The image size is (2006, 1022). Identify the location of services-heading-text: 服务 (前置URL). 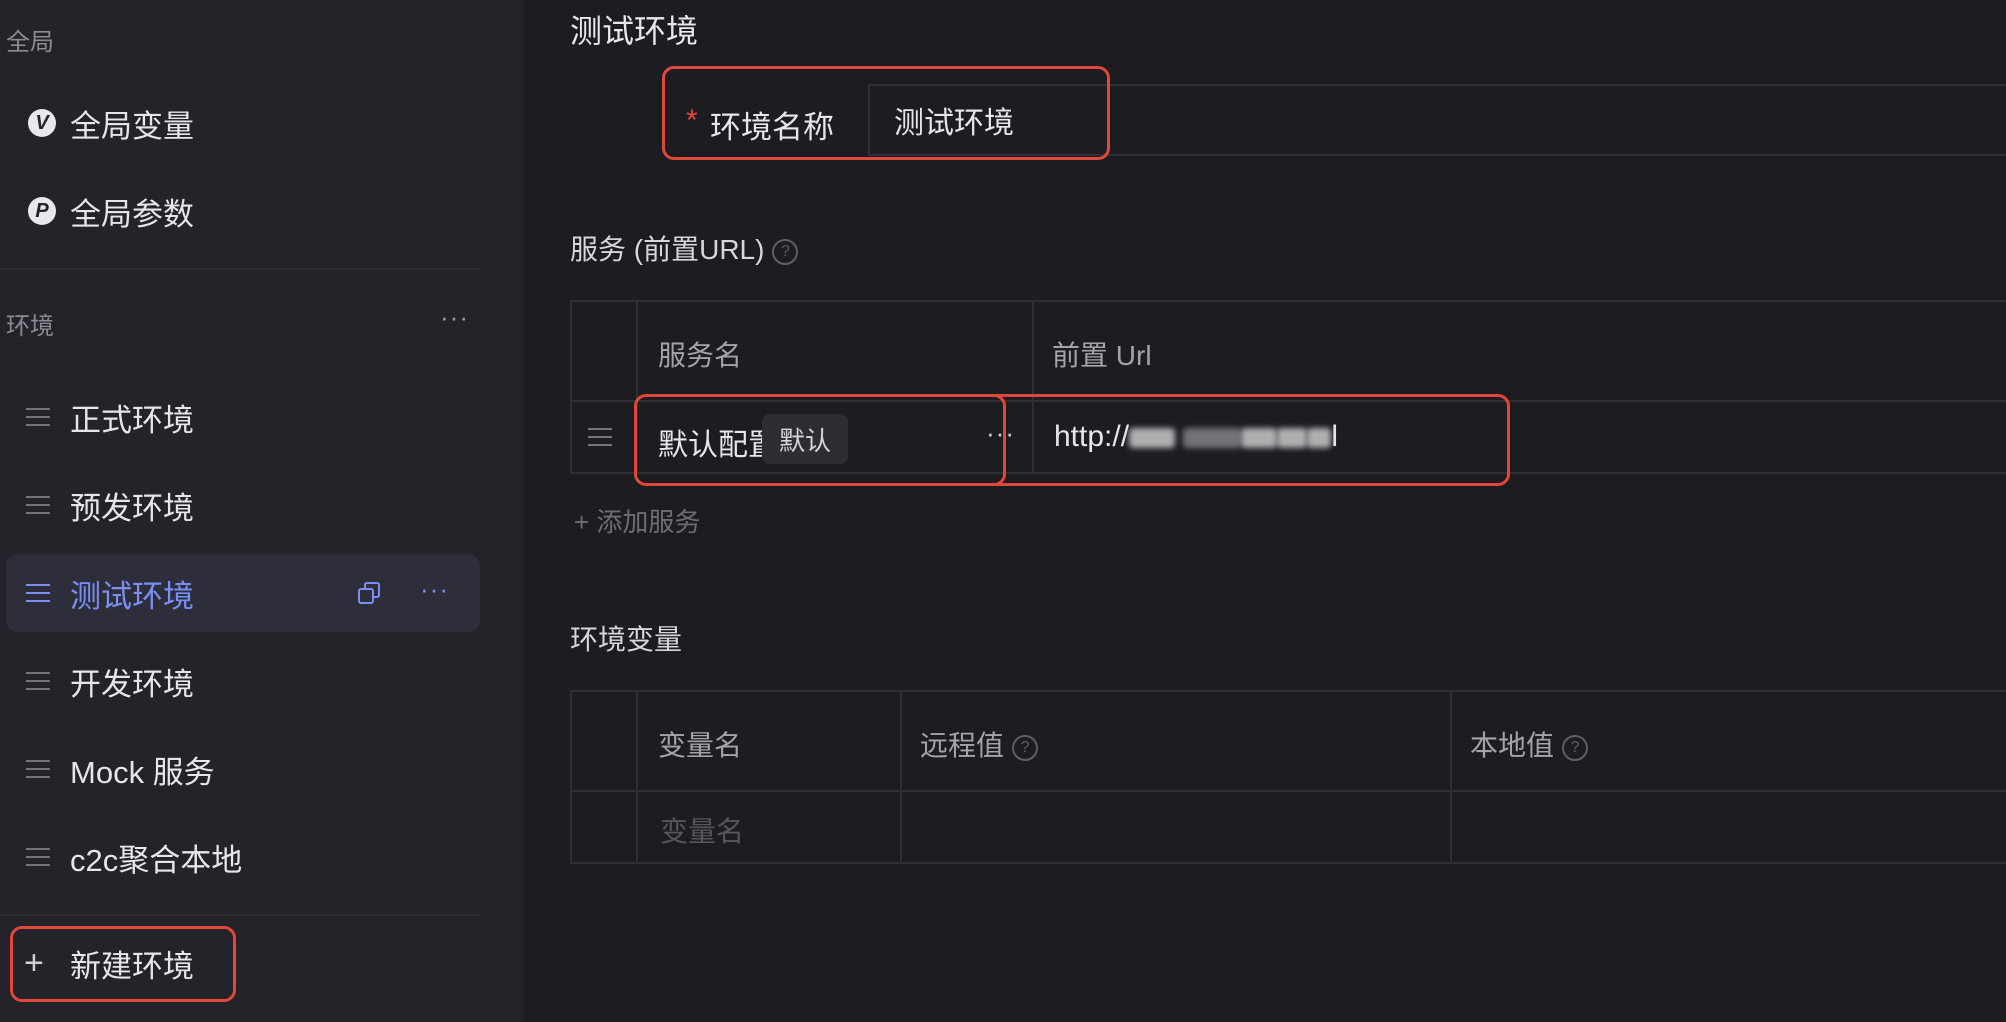
(667, 249).